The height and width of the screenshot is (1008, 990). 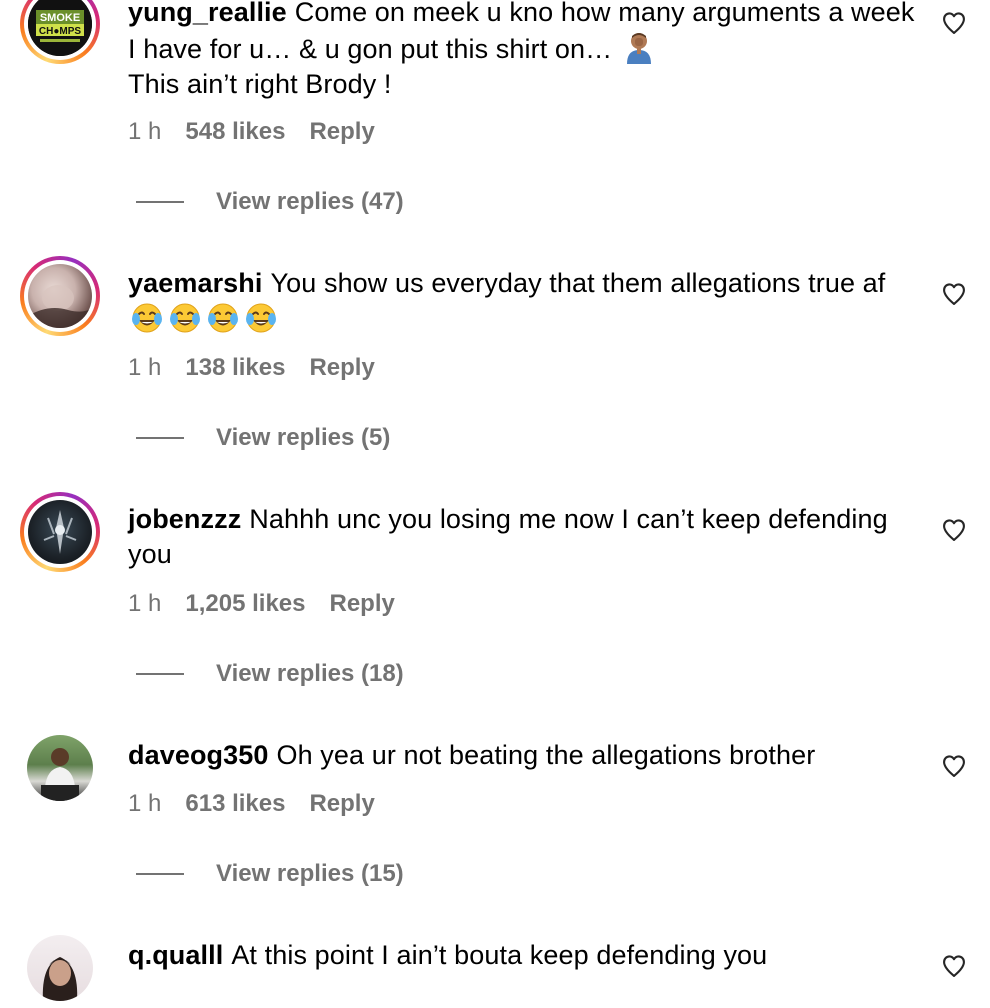 I want to click on view-replies-button: View replies (5), so click(x=263, y=438).